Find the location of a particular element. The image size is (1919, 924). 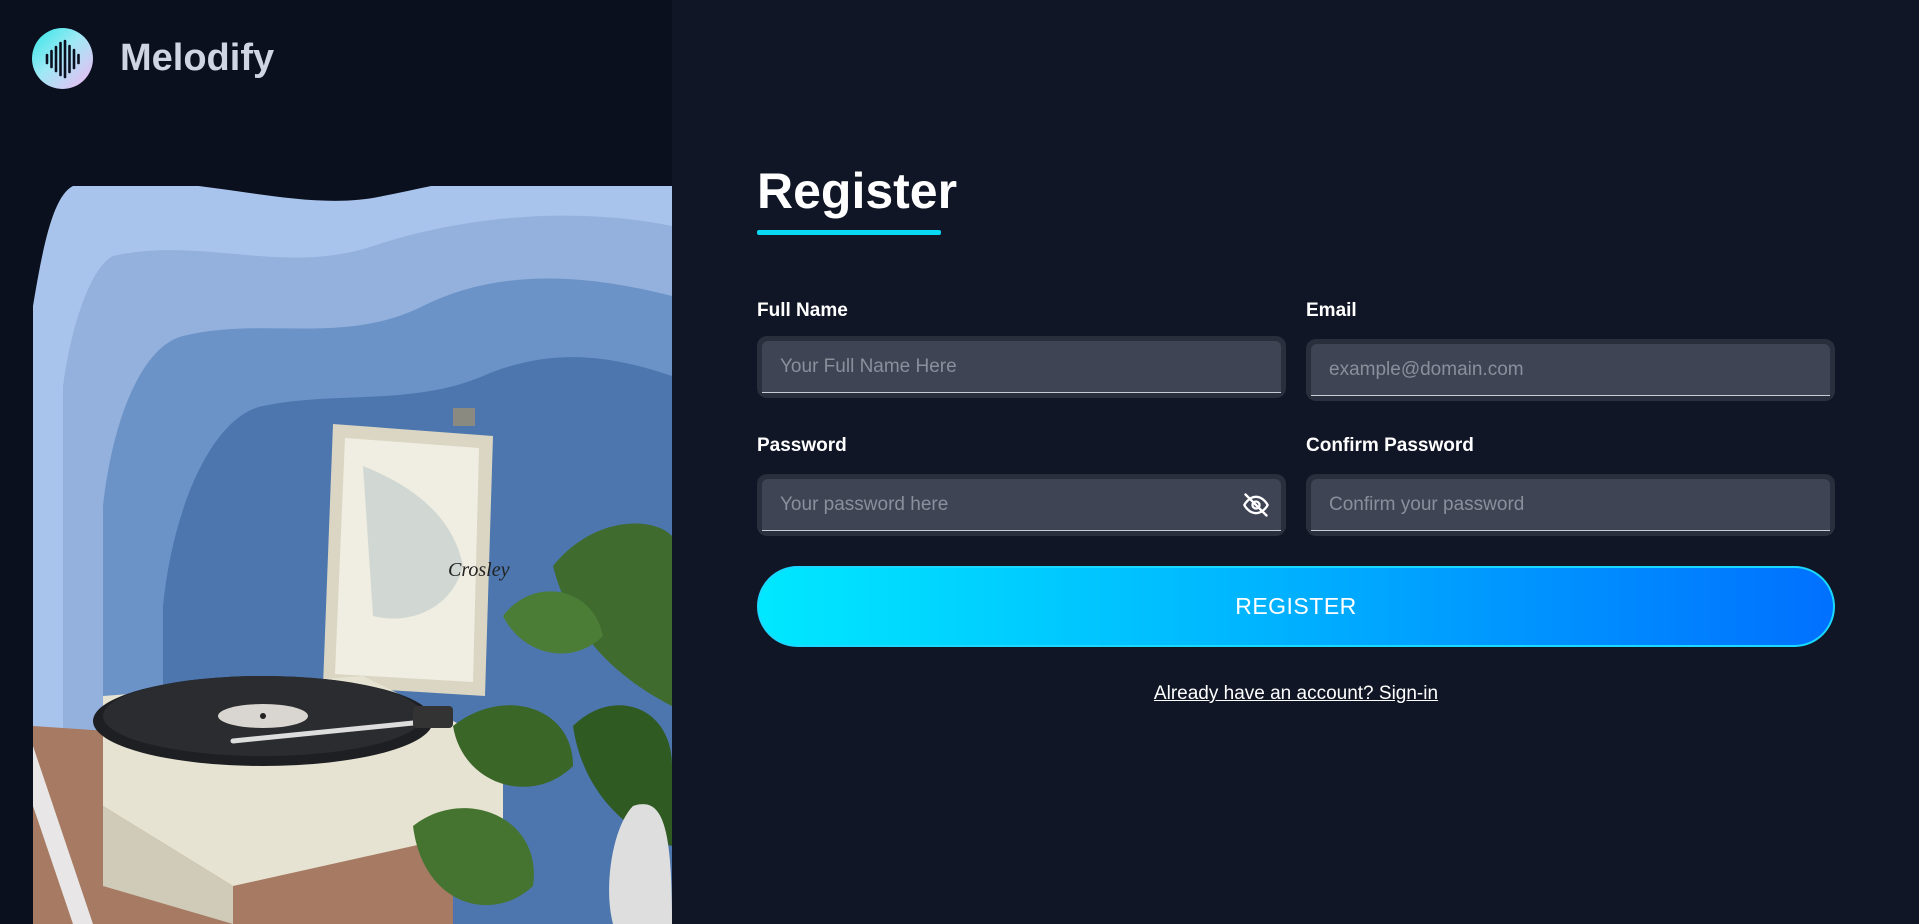

email-input is located at coordinates (1570, 369).